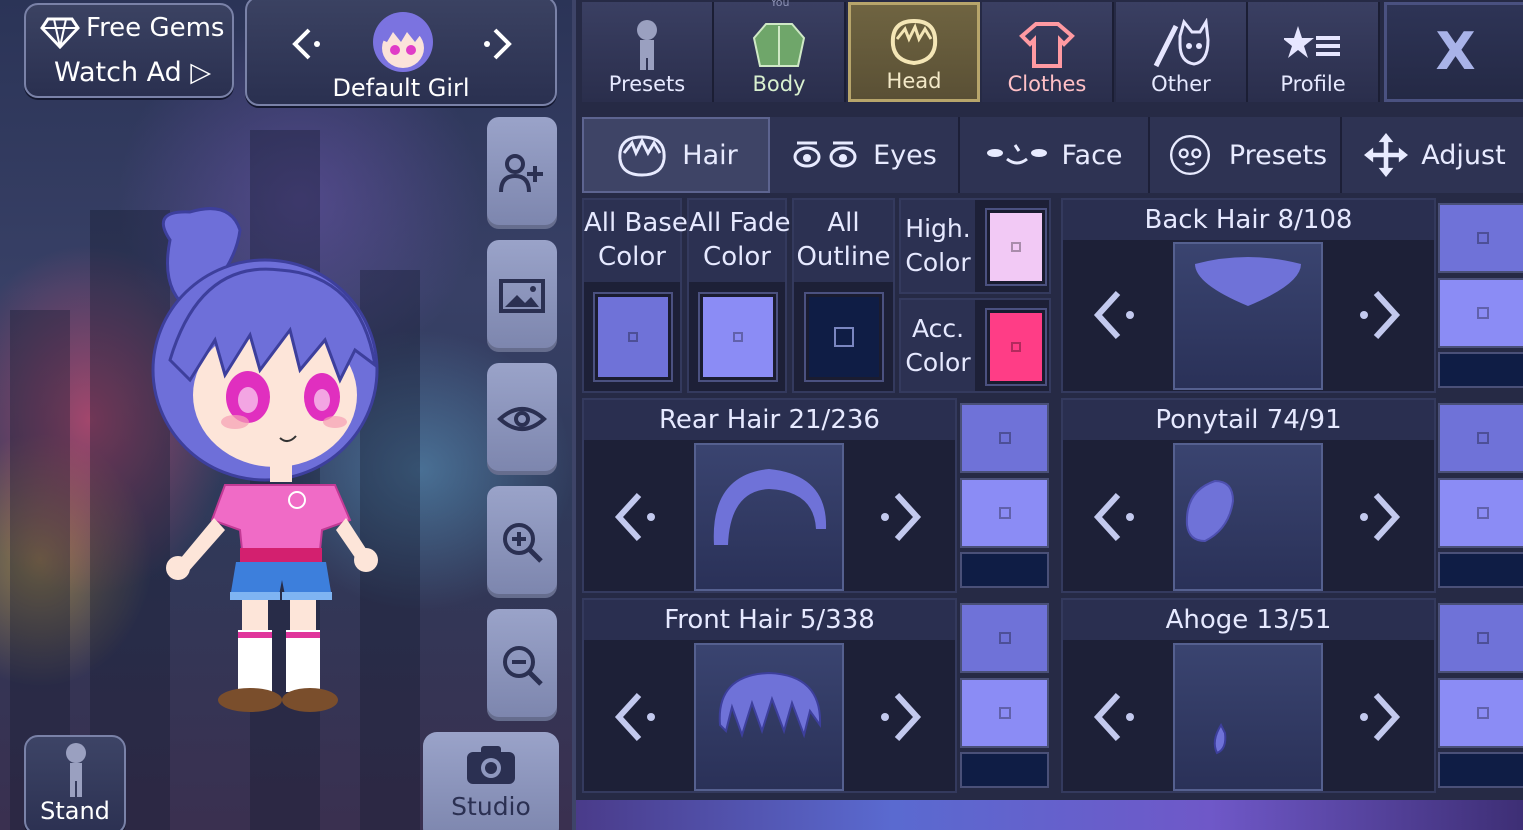  Describe the element at coordinates (1480, 513) in the screenshot. I see `ponytail-fade-color` at that location.